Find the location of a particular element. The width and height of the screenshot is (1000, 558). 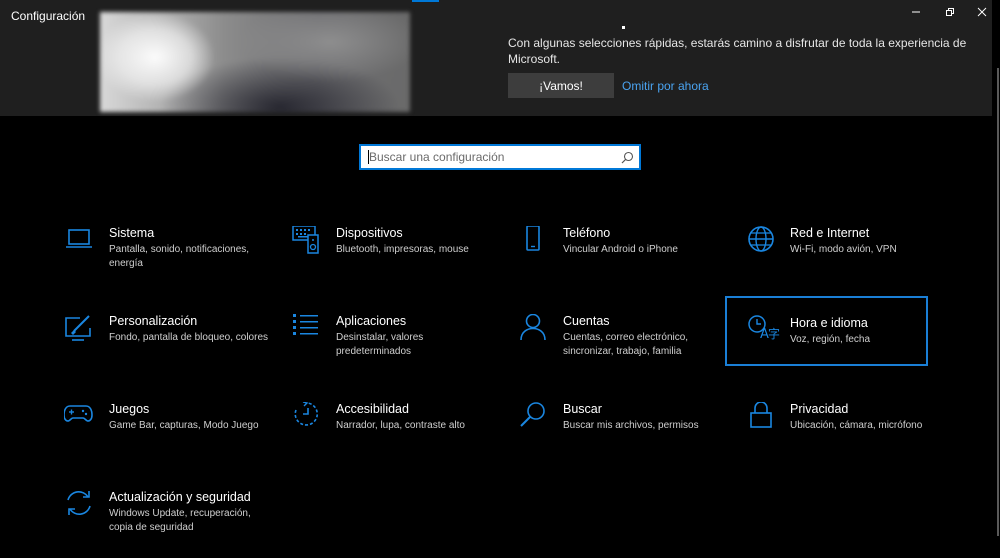

restore-button is located at coordinates (950, 12).